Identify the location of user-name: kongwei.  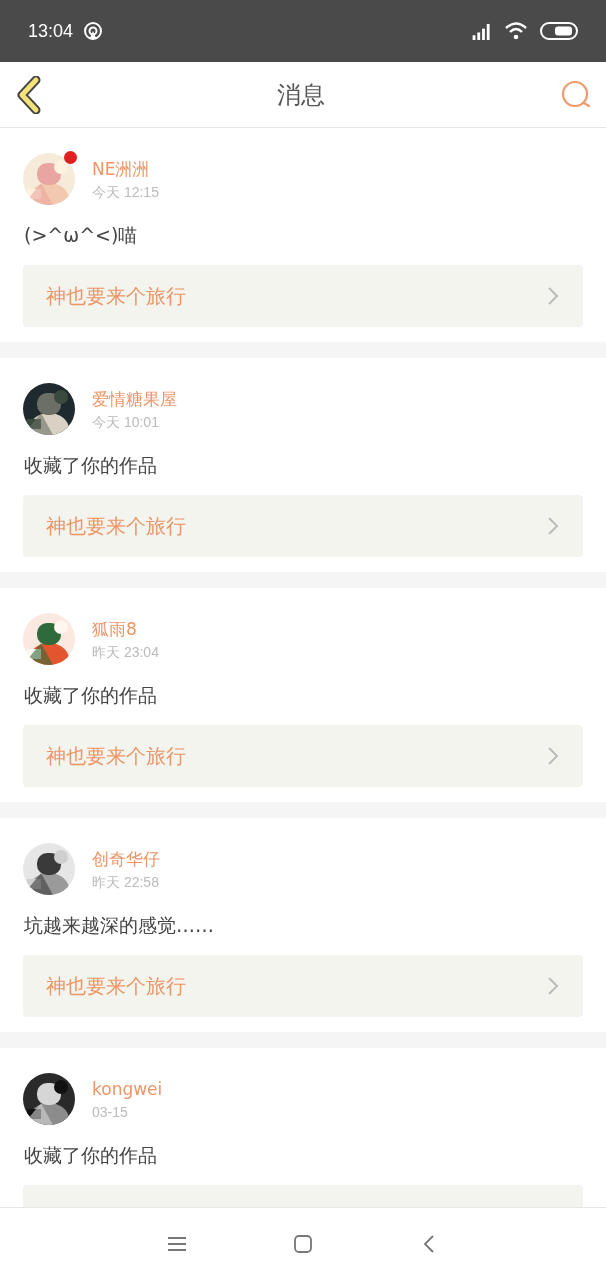
(127, 1089).